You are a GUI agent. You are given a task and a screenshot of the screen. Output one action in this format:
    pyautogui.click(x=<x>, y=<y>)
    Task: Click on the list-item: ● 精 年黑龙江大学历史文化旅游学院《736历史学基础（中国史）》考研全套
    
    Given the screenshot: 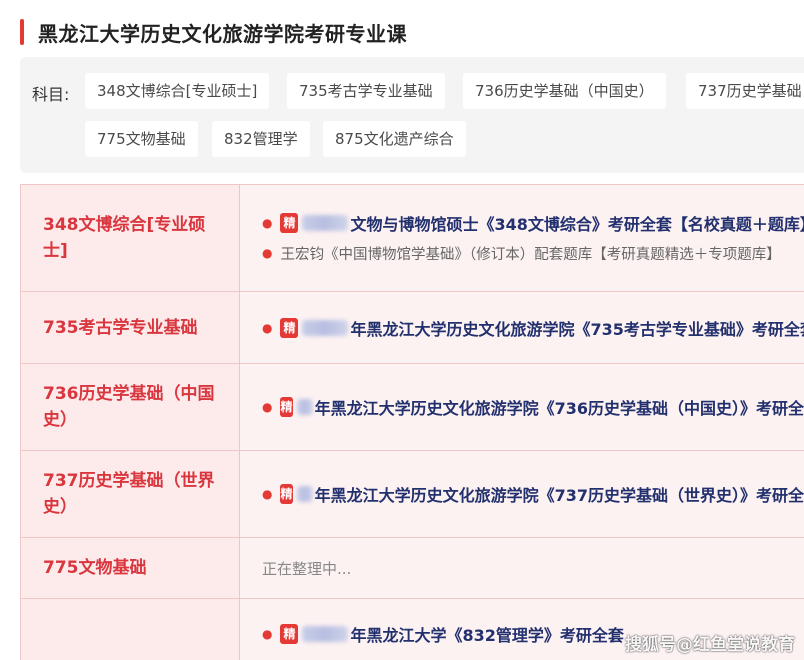 What is the action you would take?
    pyautogui.click(x=533, y=407)
    